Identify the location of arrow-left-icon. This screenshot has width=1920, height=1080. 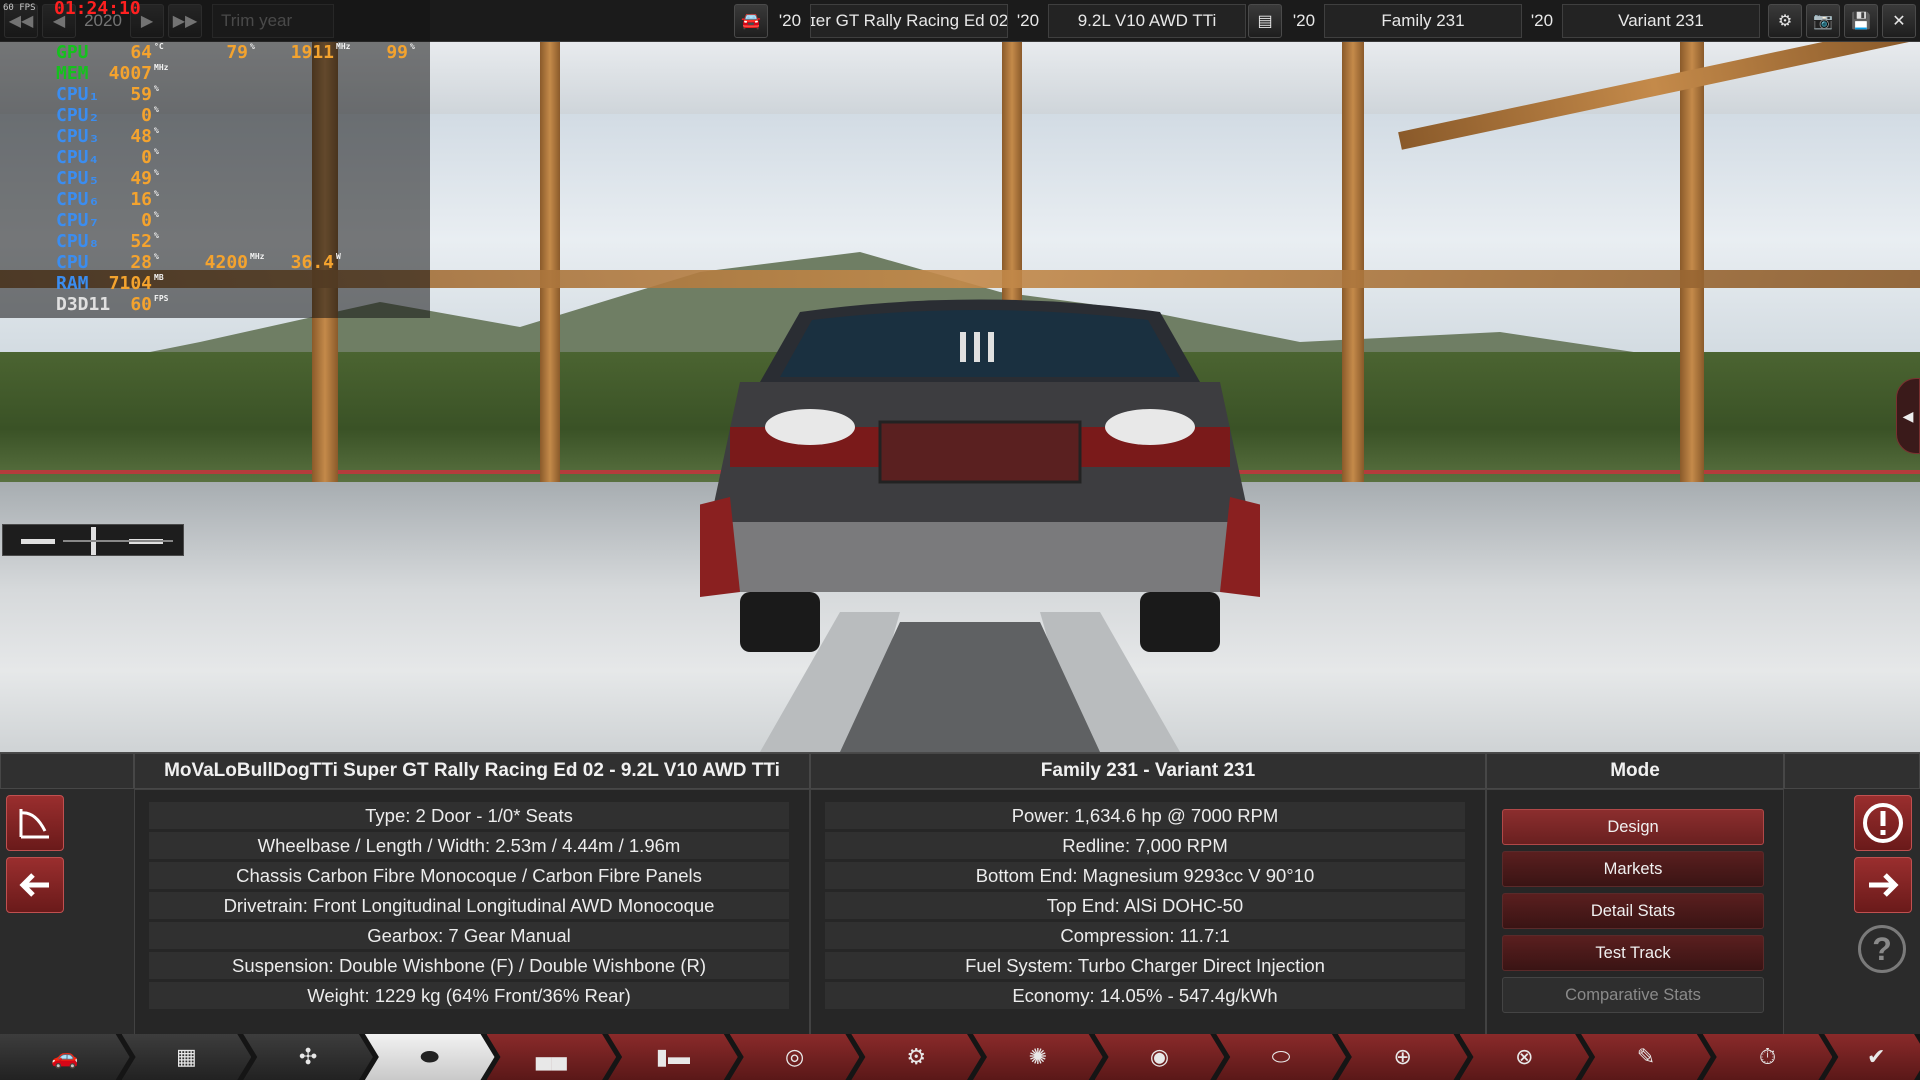
(34, 885).